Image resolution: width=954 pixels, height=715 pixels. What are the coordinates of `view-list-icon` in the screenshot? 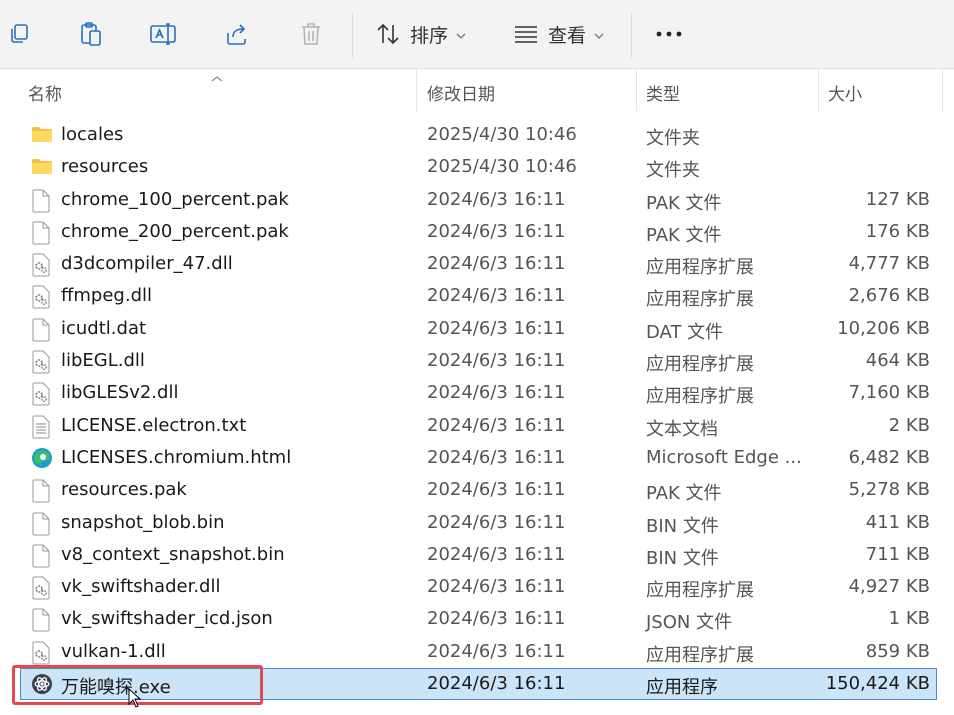 It's located at (526, 34).